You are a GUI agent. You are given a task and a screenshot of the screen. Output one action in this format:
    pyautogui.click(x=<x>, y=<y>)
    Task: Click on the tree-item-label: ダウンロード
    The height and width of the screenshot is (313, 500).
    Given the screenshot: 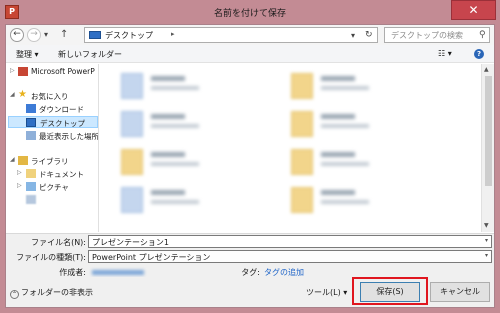 What is the action you would take?
    pyautogui.click(x=61, y=109)
    